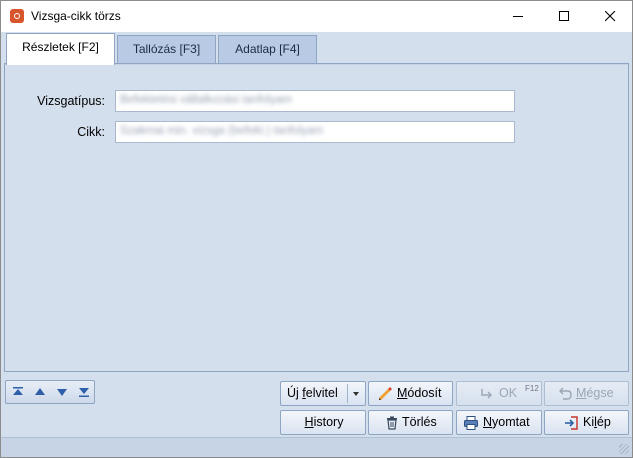 The image size is (633, 458). I want to click on new-record-label-pre: Új, so click(295, 393).